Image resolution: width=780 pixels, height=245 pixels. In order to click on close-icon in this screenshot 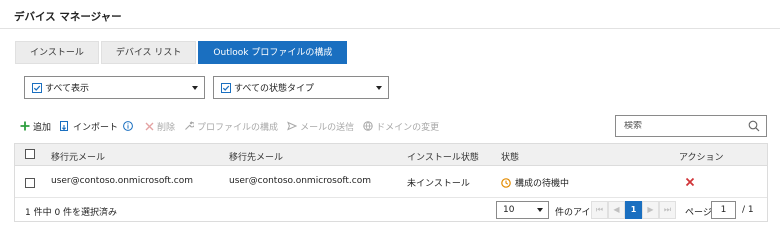, I will do `click(690, 182)`.